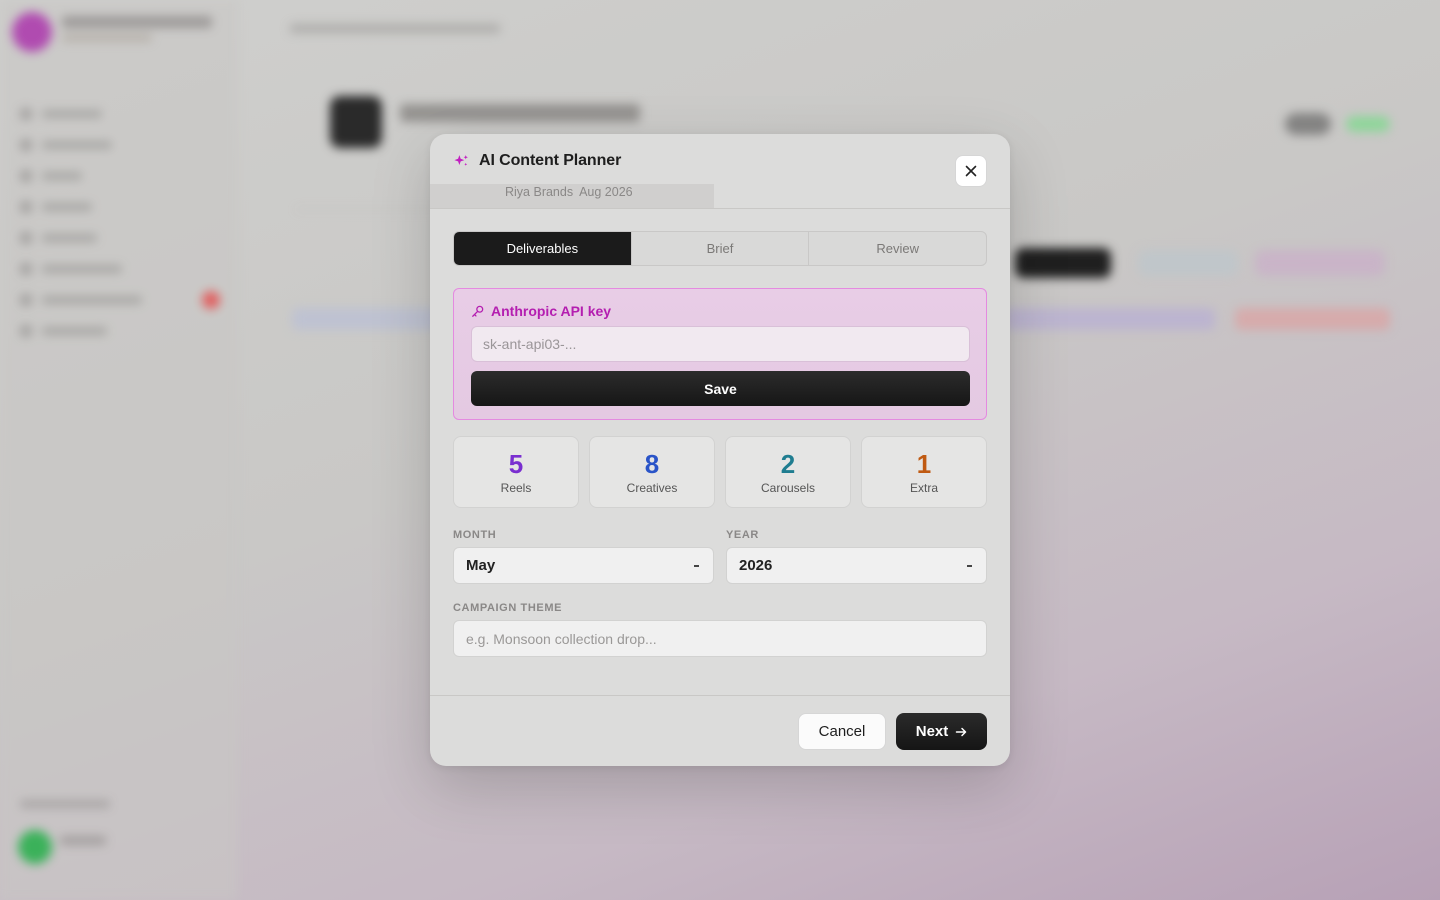 This screenshot has width=1440, height=900. I want to click on dialog-header: AI Content Planner Riya Brands Aug 2026, so click(720, 171).